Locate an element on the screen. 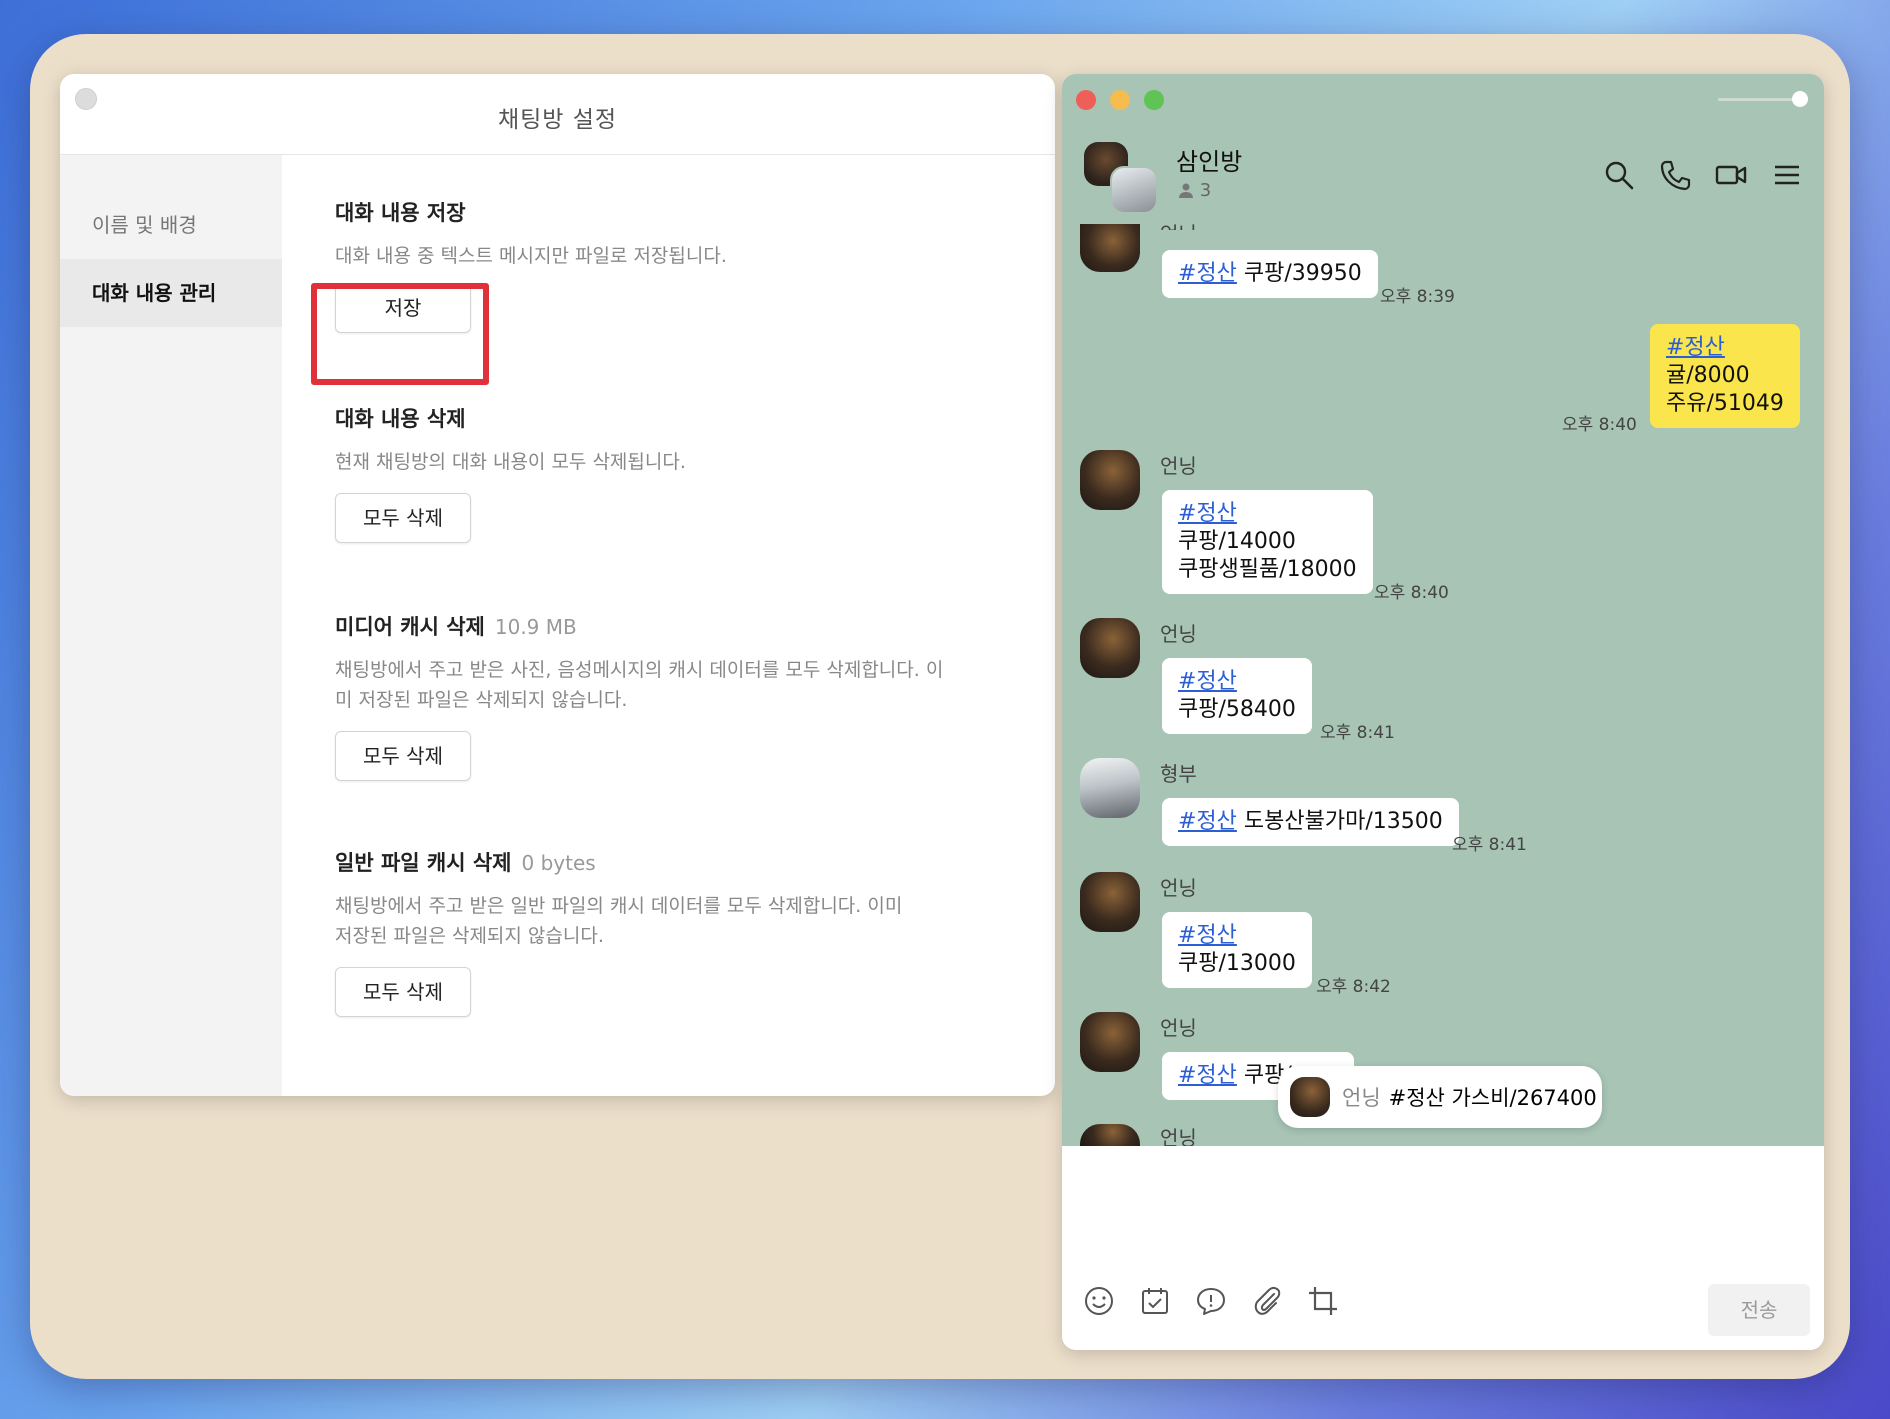 This screenshot has height=1419, width=1890. speech-bubble-icon is located at coordinates (1211, 1301).